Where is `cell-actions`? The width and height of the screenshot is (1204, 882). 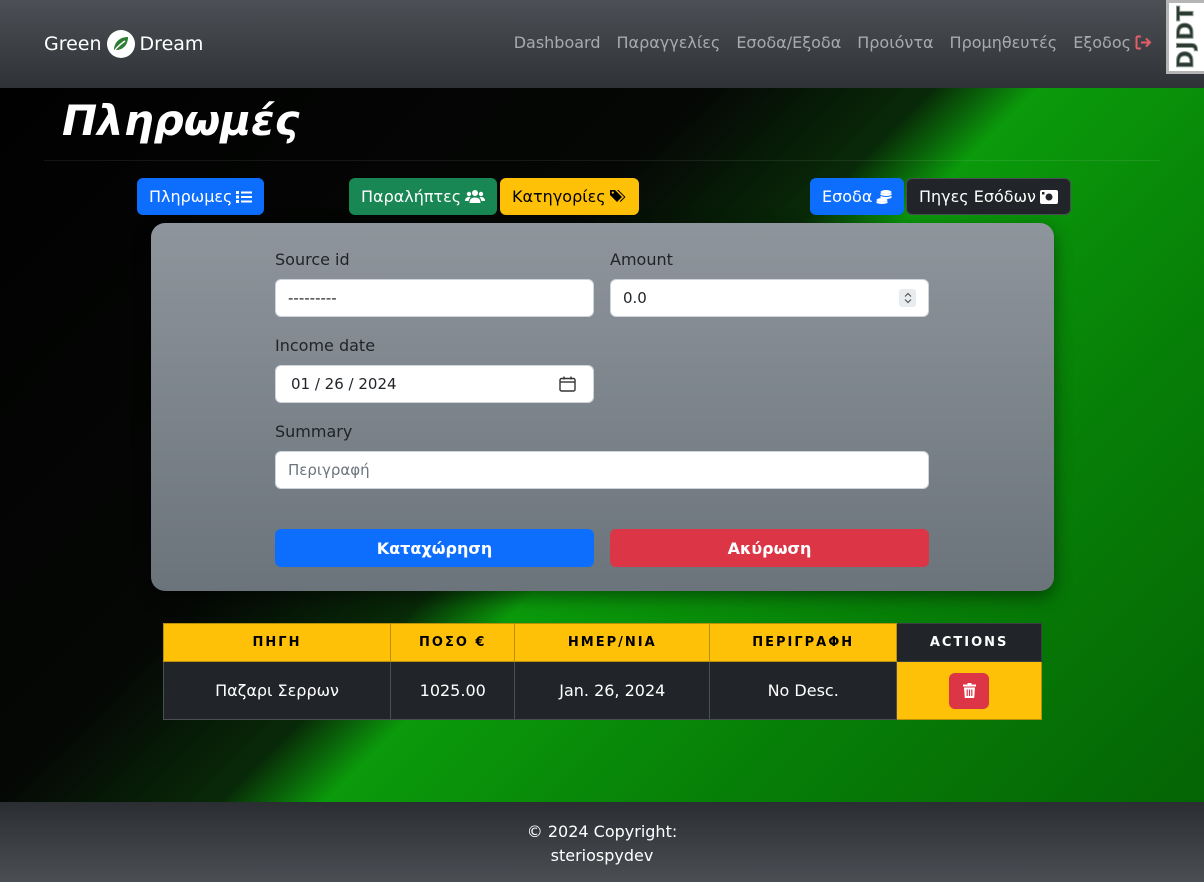 cell-actions is located at coordinates (969, 690).